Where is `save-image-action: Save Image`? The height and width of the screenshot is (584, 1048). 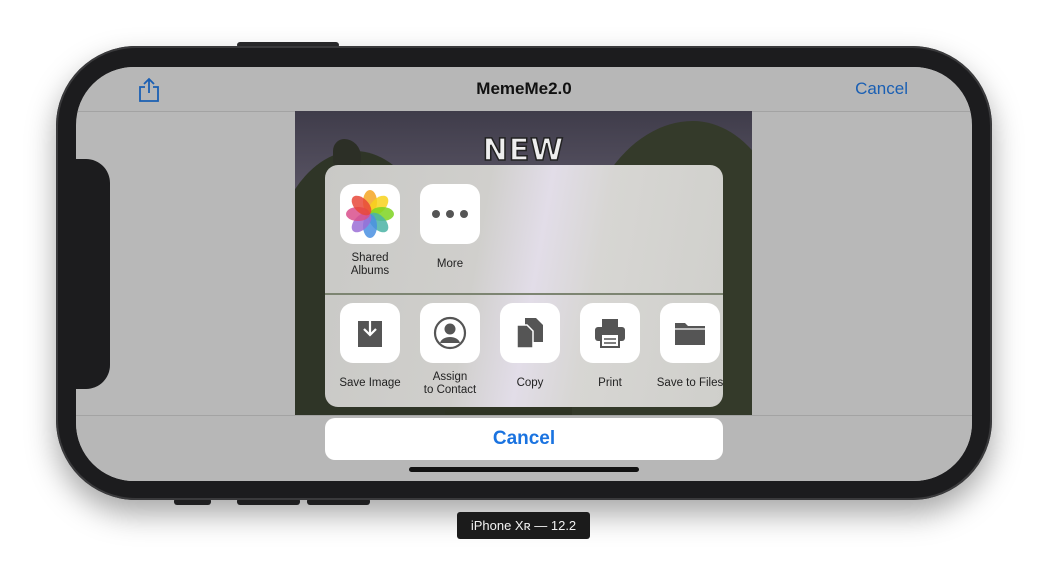
save-image-action: Save Image is located at coordinates (370, 346).